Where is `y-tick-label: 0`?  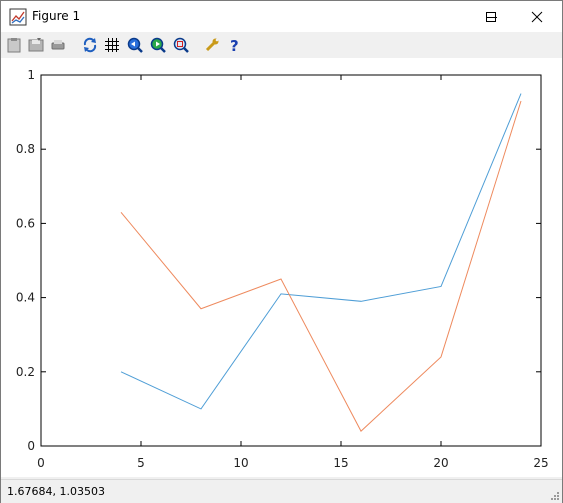 y-tick-label: 0 is located at coordinates (31, 446).